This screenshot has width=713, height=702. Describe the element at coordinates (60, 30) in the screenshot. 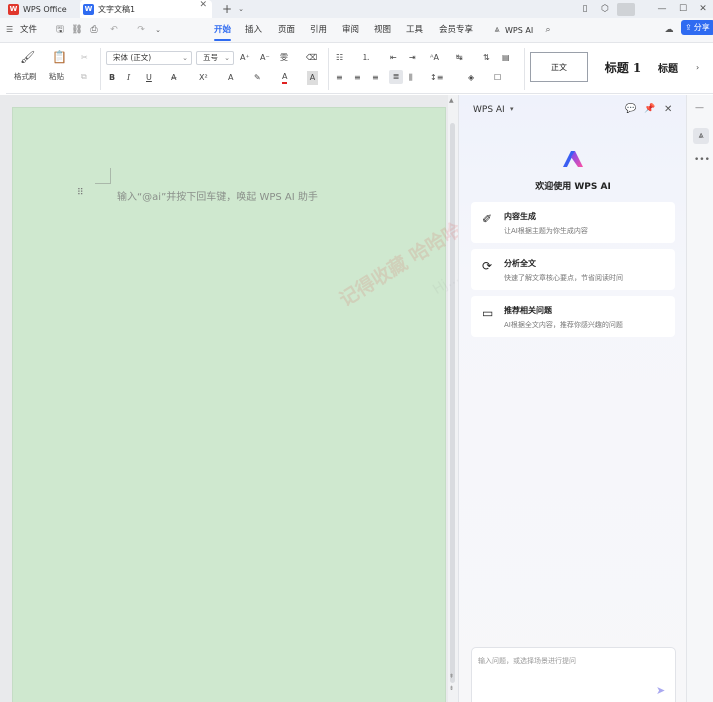

I see `save-icon: 🖫` at that location.